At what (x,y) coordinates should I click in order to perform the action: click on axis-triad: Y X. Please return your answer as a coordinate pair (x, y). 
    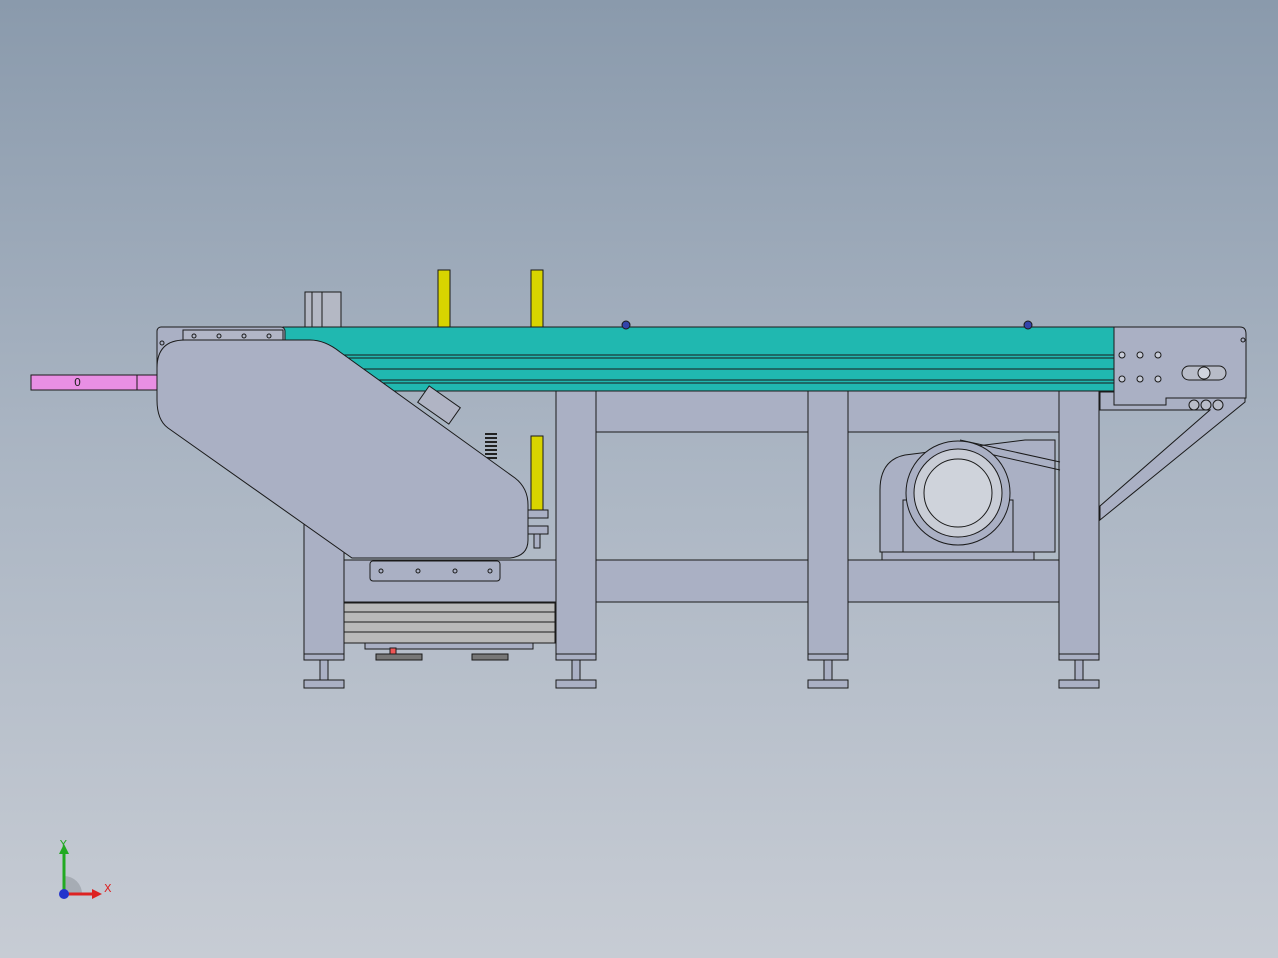
    Looking at the image, I should click on (85, 868).